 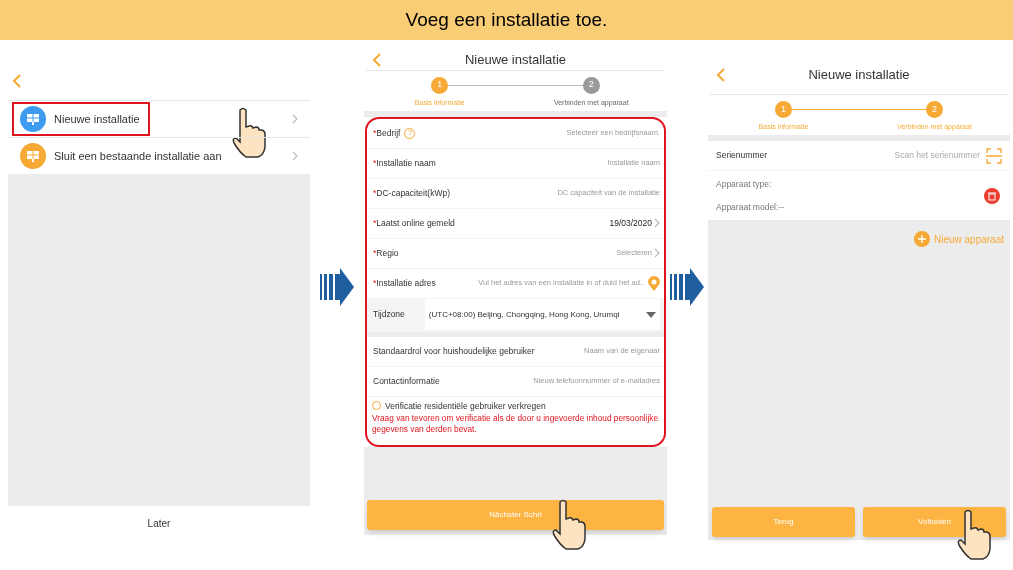 What do you see at coordinates (387, 133) in the screenshot?
I see `field-label: *Bedrijf` at bounding box center [387, 133].